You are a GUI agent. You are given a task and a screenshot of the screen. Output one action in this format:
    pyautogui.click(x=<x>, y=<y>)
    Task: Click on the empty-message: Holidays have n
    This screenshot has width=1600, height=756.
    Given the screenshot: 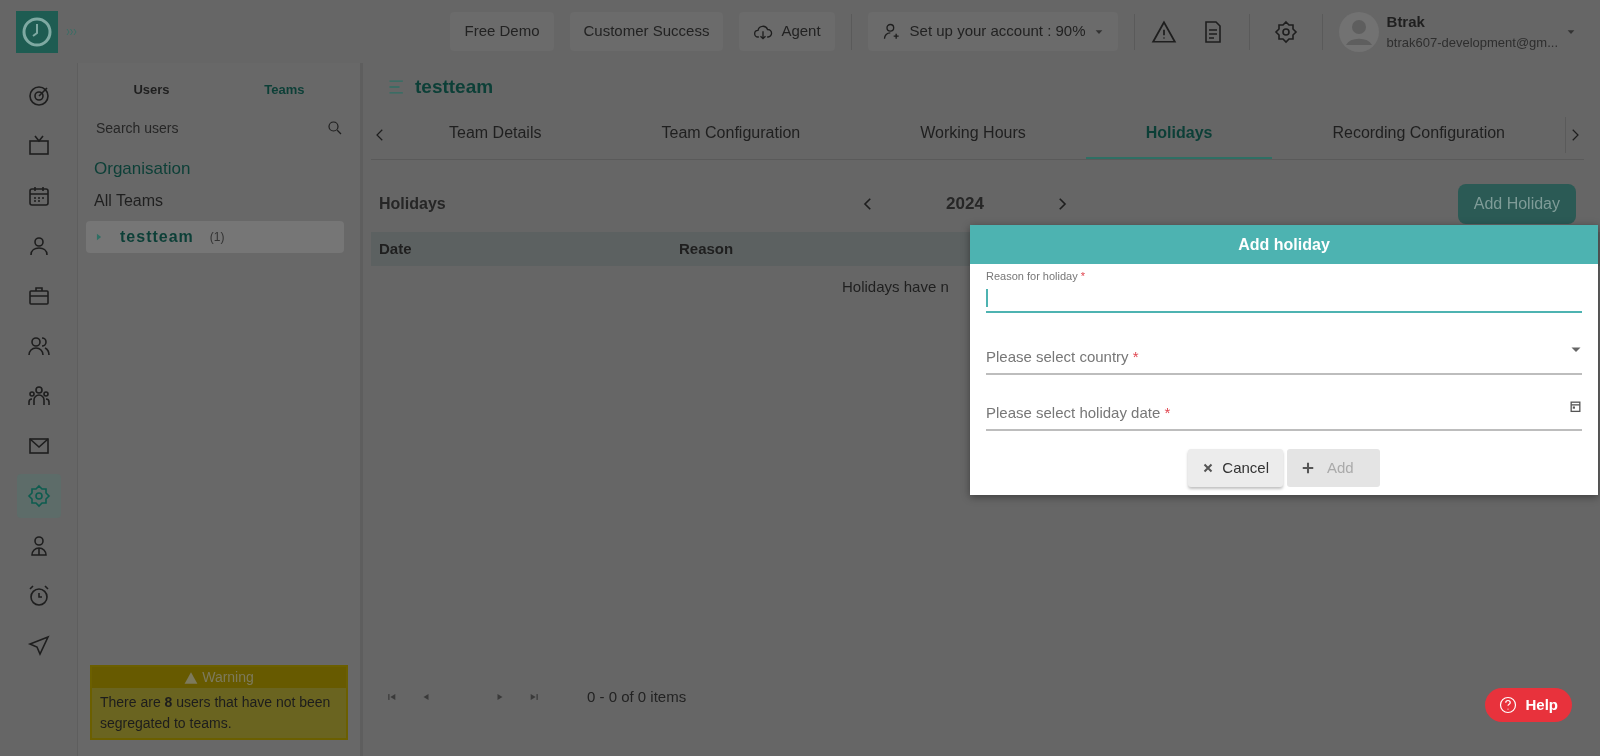 What is the action you would take?
    pyautogui.click(x=895, y=287)
    